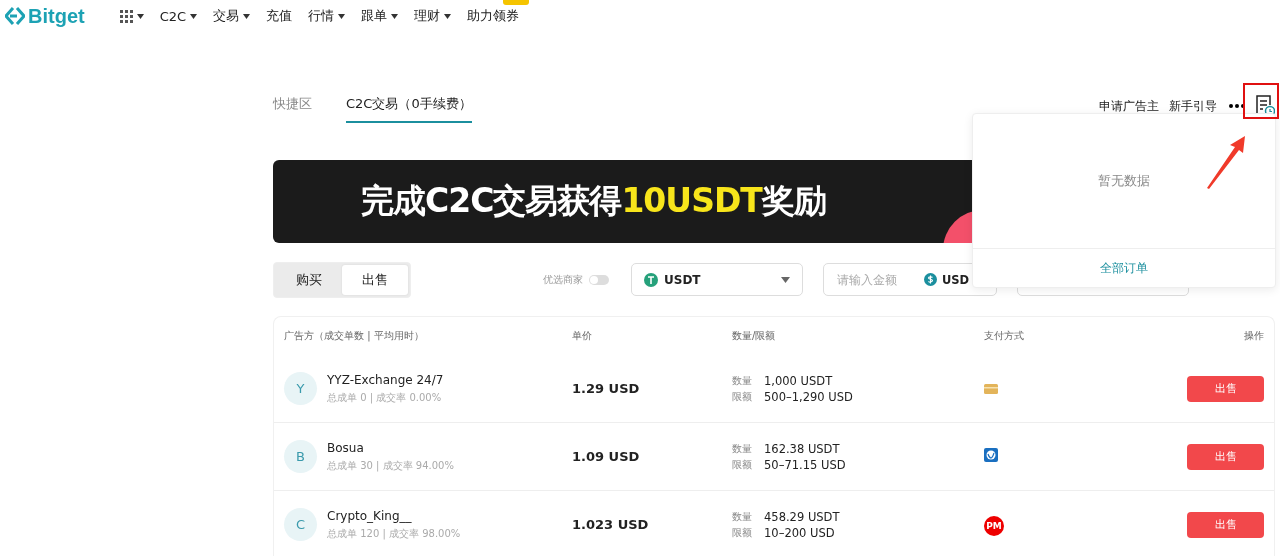 The image size is (1280, 556). Describe the element at coordinates (1129, 106) in the screenshot. I see `header-link: 申请广告主` at that location.